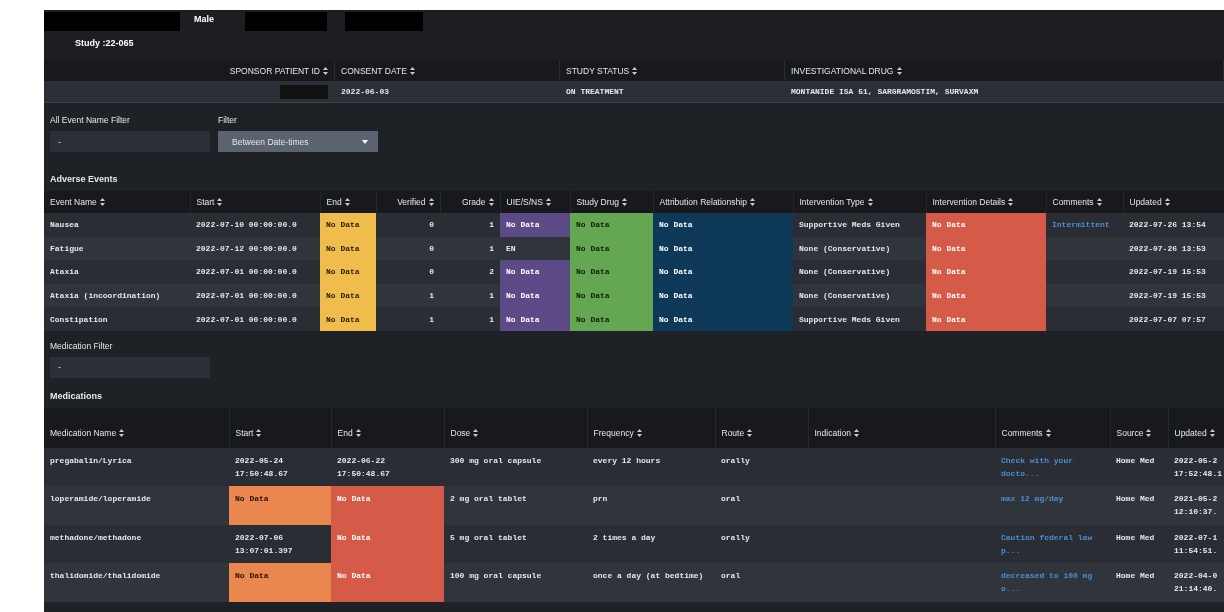 This screenshot has width=1224, height=612. What do you see at coordinates (77, 202) in the screenshot?
I see `column-header: Event Name` at bounding box center [77, 202].